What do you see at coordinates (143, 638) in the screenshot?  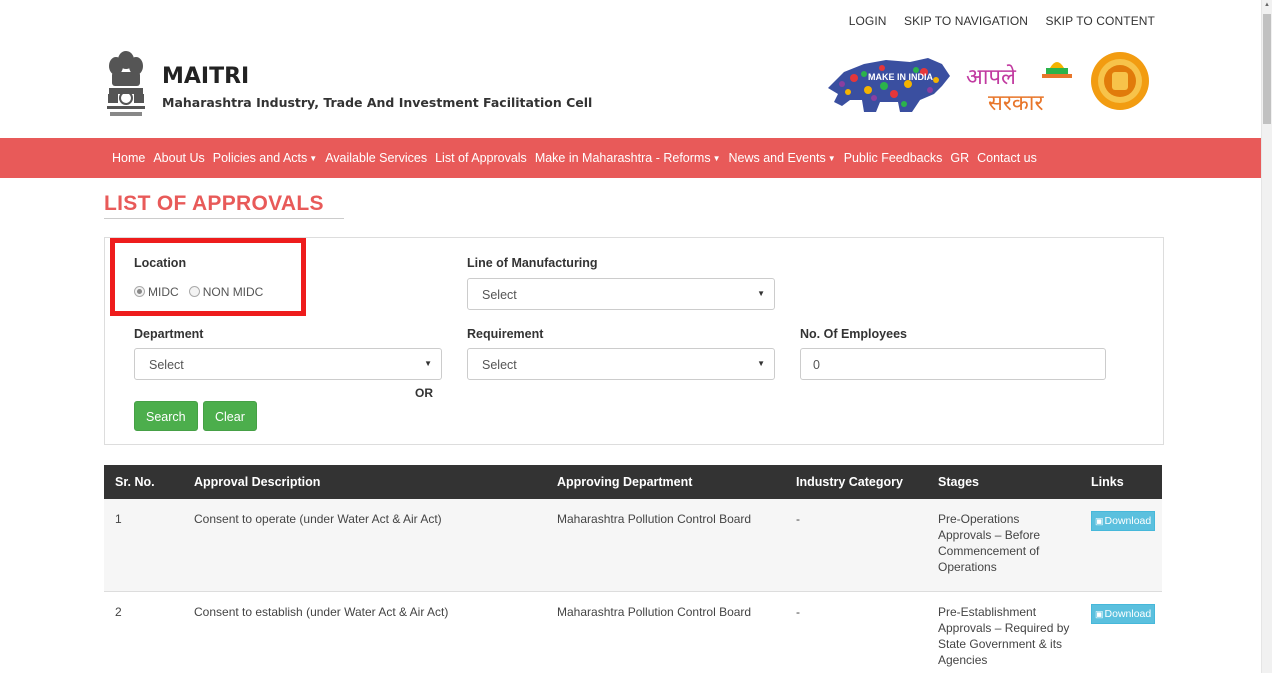 I see `cell-sr: 2` at bounding box center [143, 638].